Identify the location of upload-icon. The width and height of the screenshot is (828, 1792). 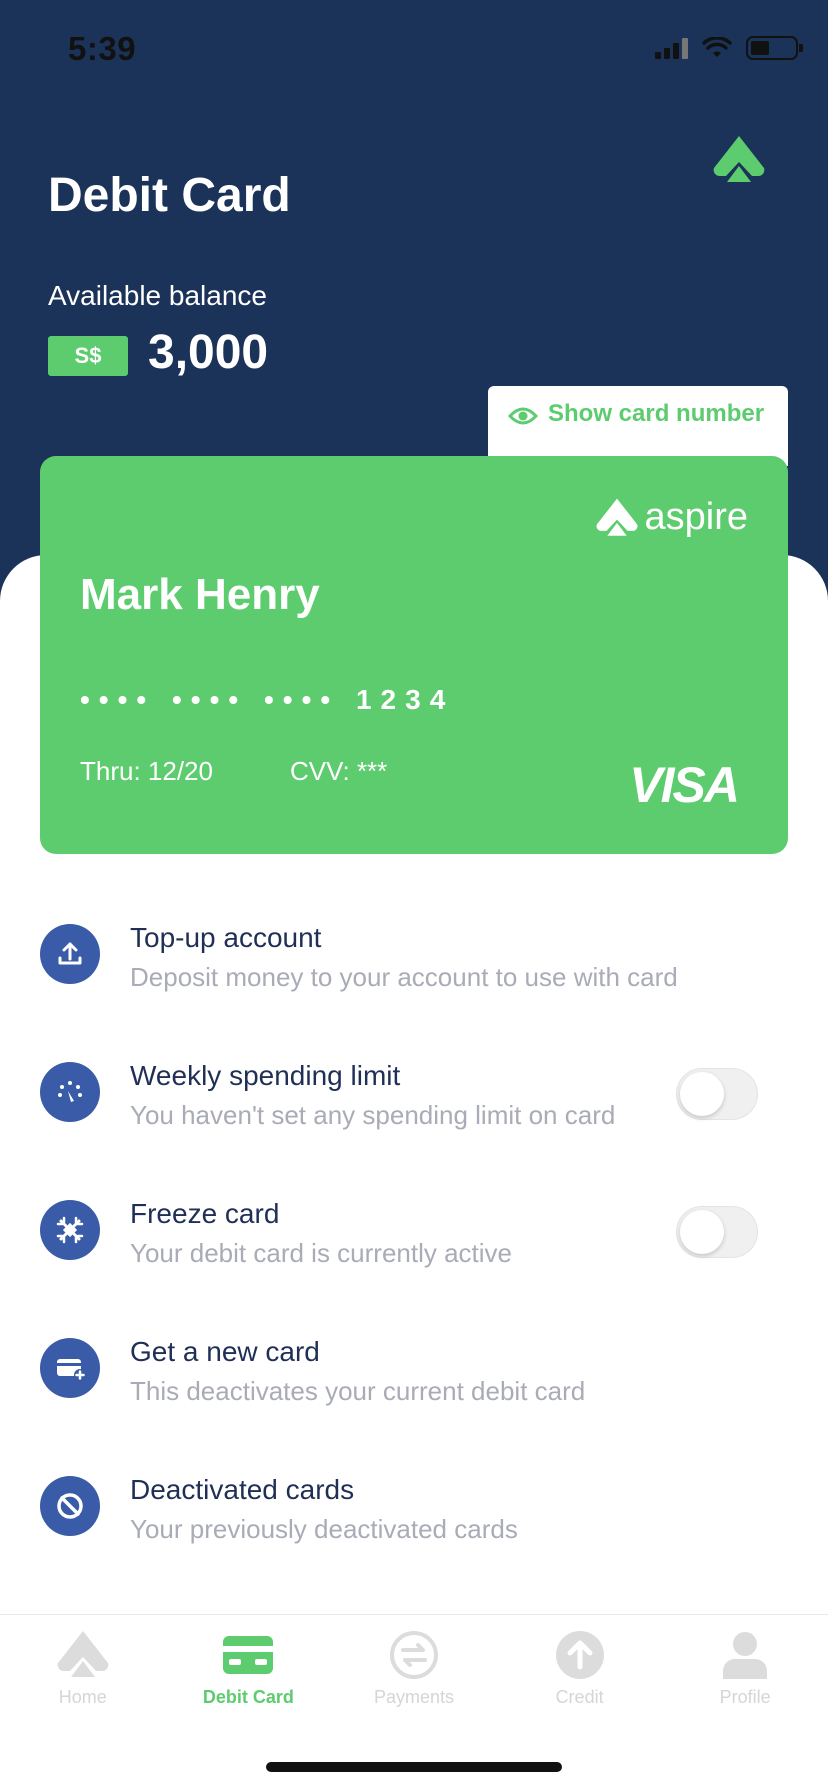
(70, 954).